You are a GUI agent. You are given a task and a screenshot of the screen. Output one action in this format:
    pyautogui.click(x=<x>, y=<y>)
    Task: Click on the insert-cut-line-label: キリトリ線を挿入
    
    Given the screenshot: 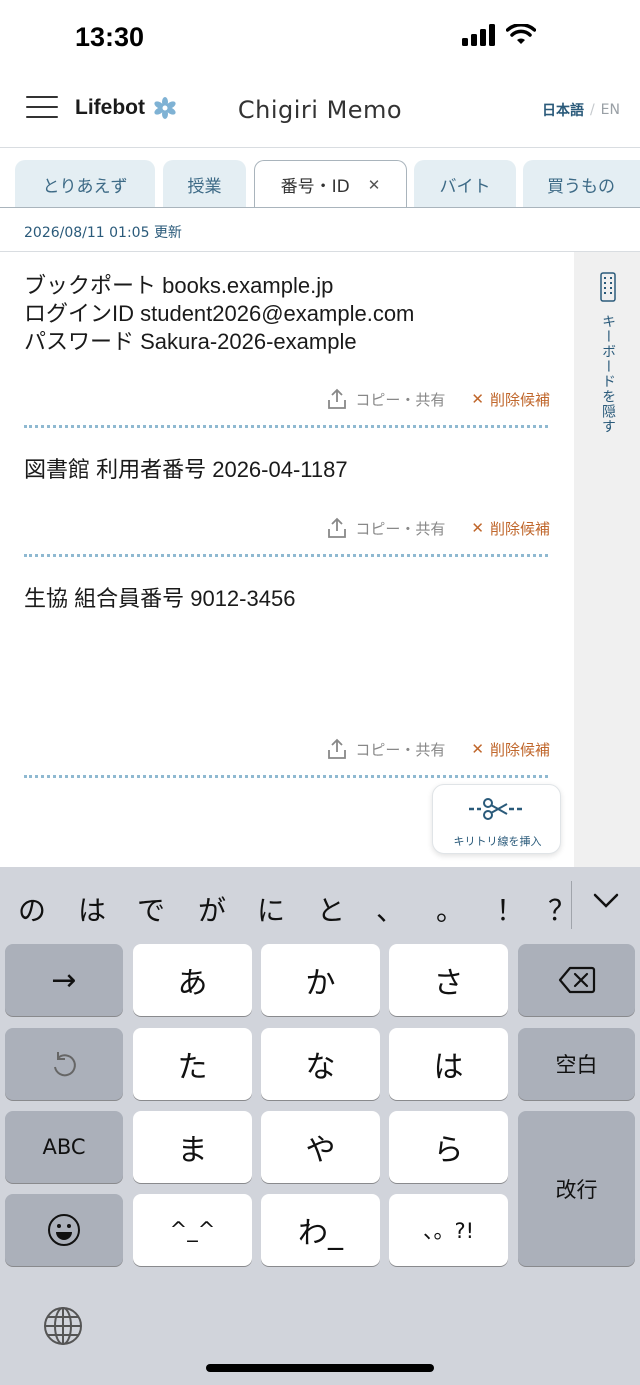 What is the action you would take?
    pyautogui.click(x=497, y=841)
    